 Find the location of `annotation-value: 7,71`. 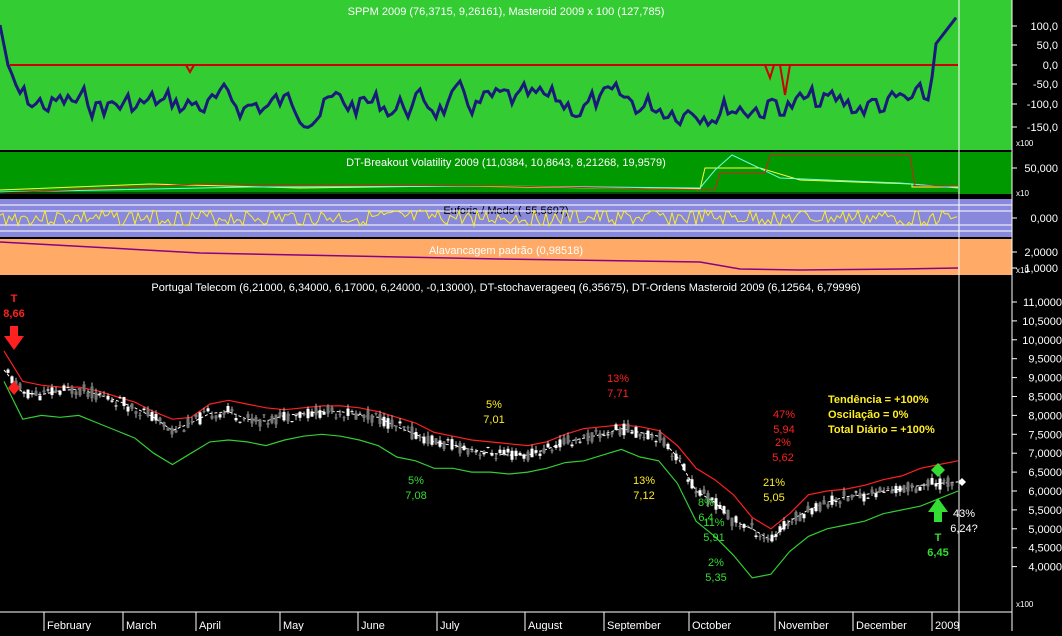

annotation-value: 7,71 is located at coordinates (617, 394).